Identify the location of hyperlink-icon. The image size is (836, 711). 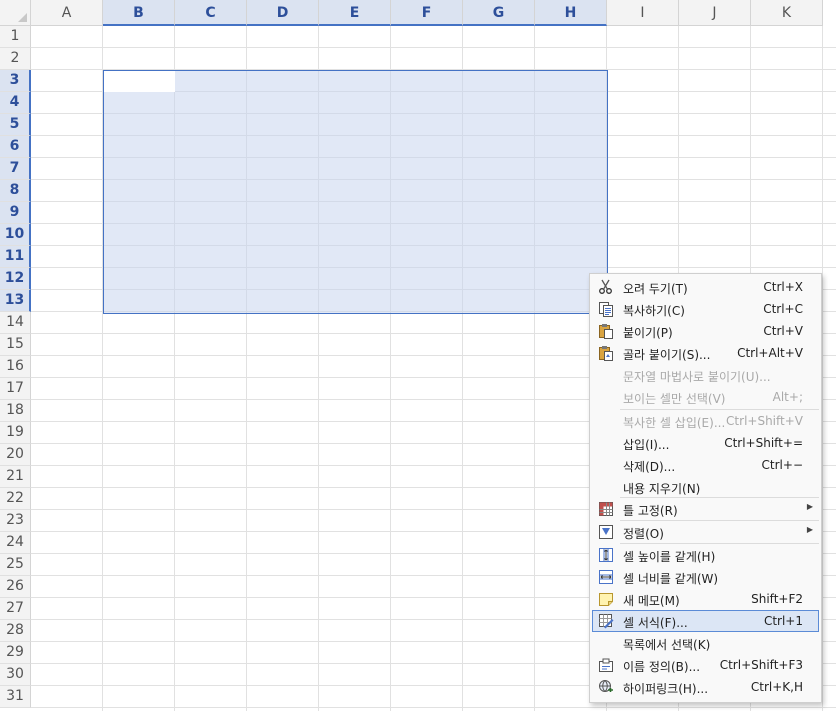
(606, 687).